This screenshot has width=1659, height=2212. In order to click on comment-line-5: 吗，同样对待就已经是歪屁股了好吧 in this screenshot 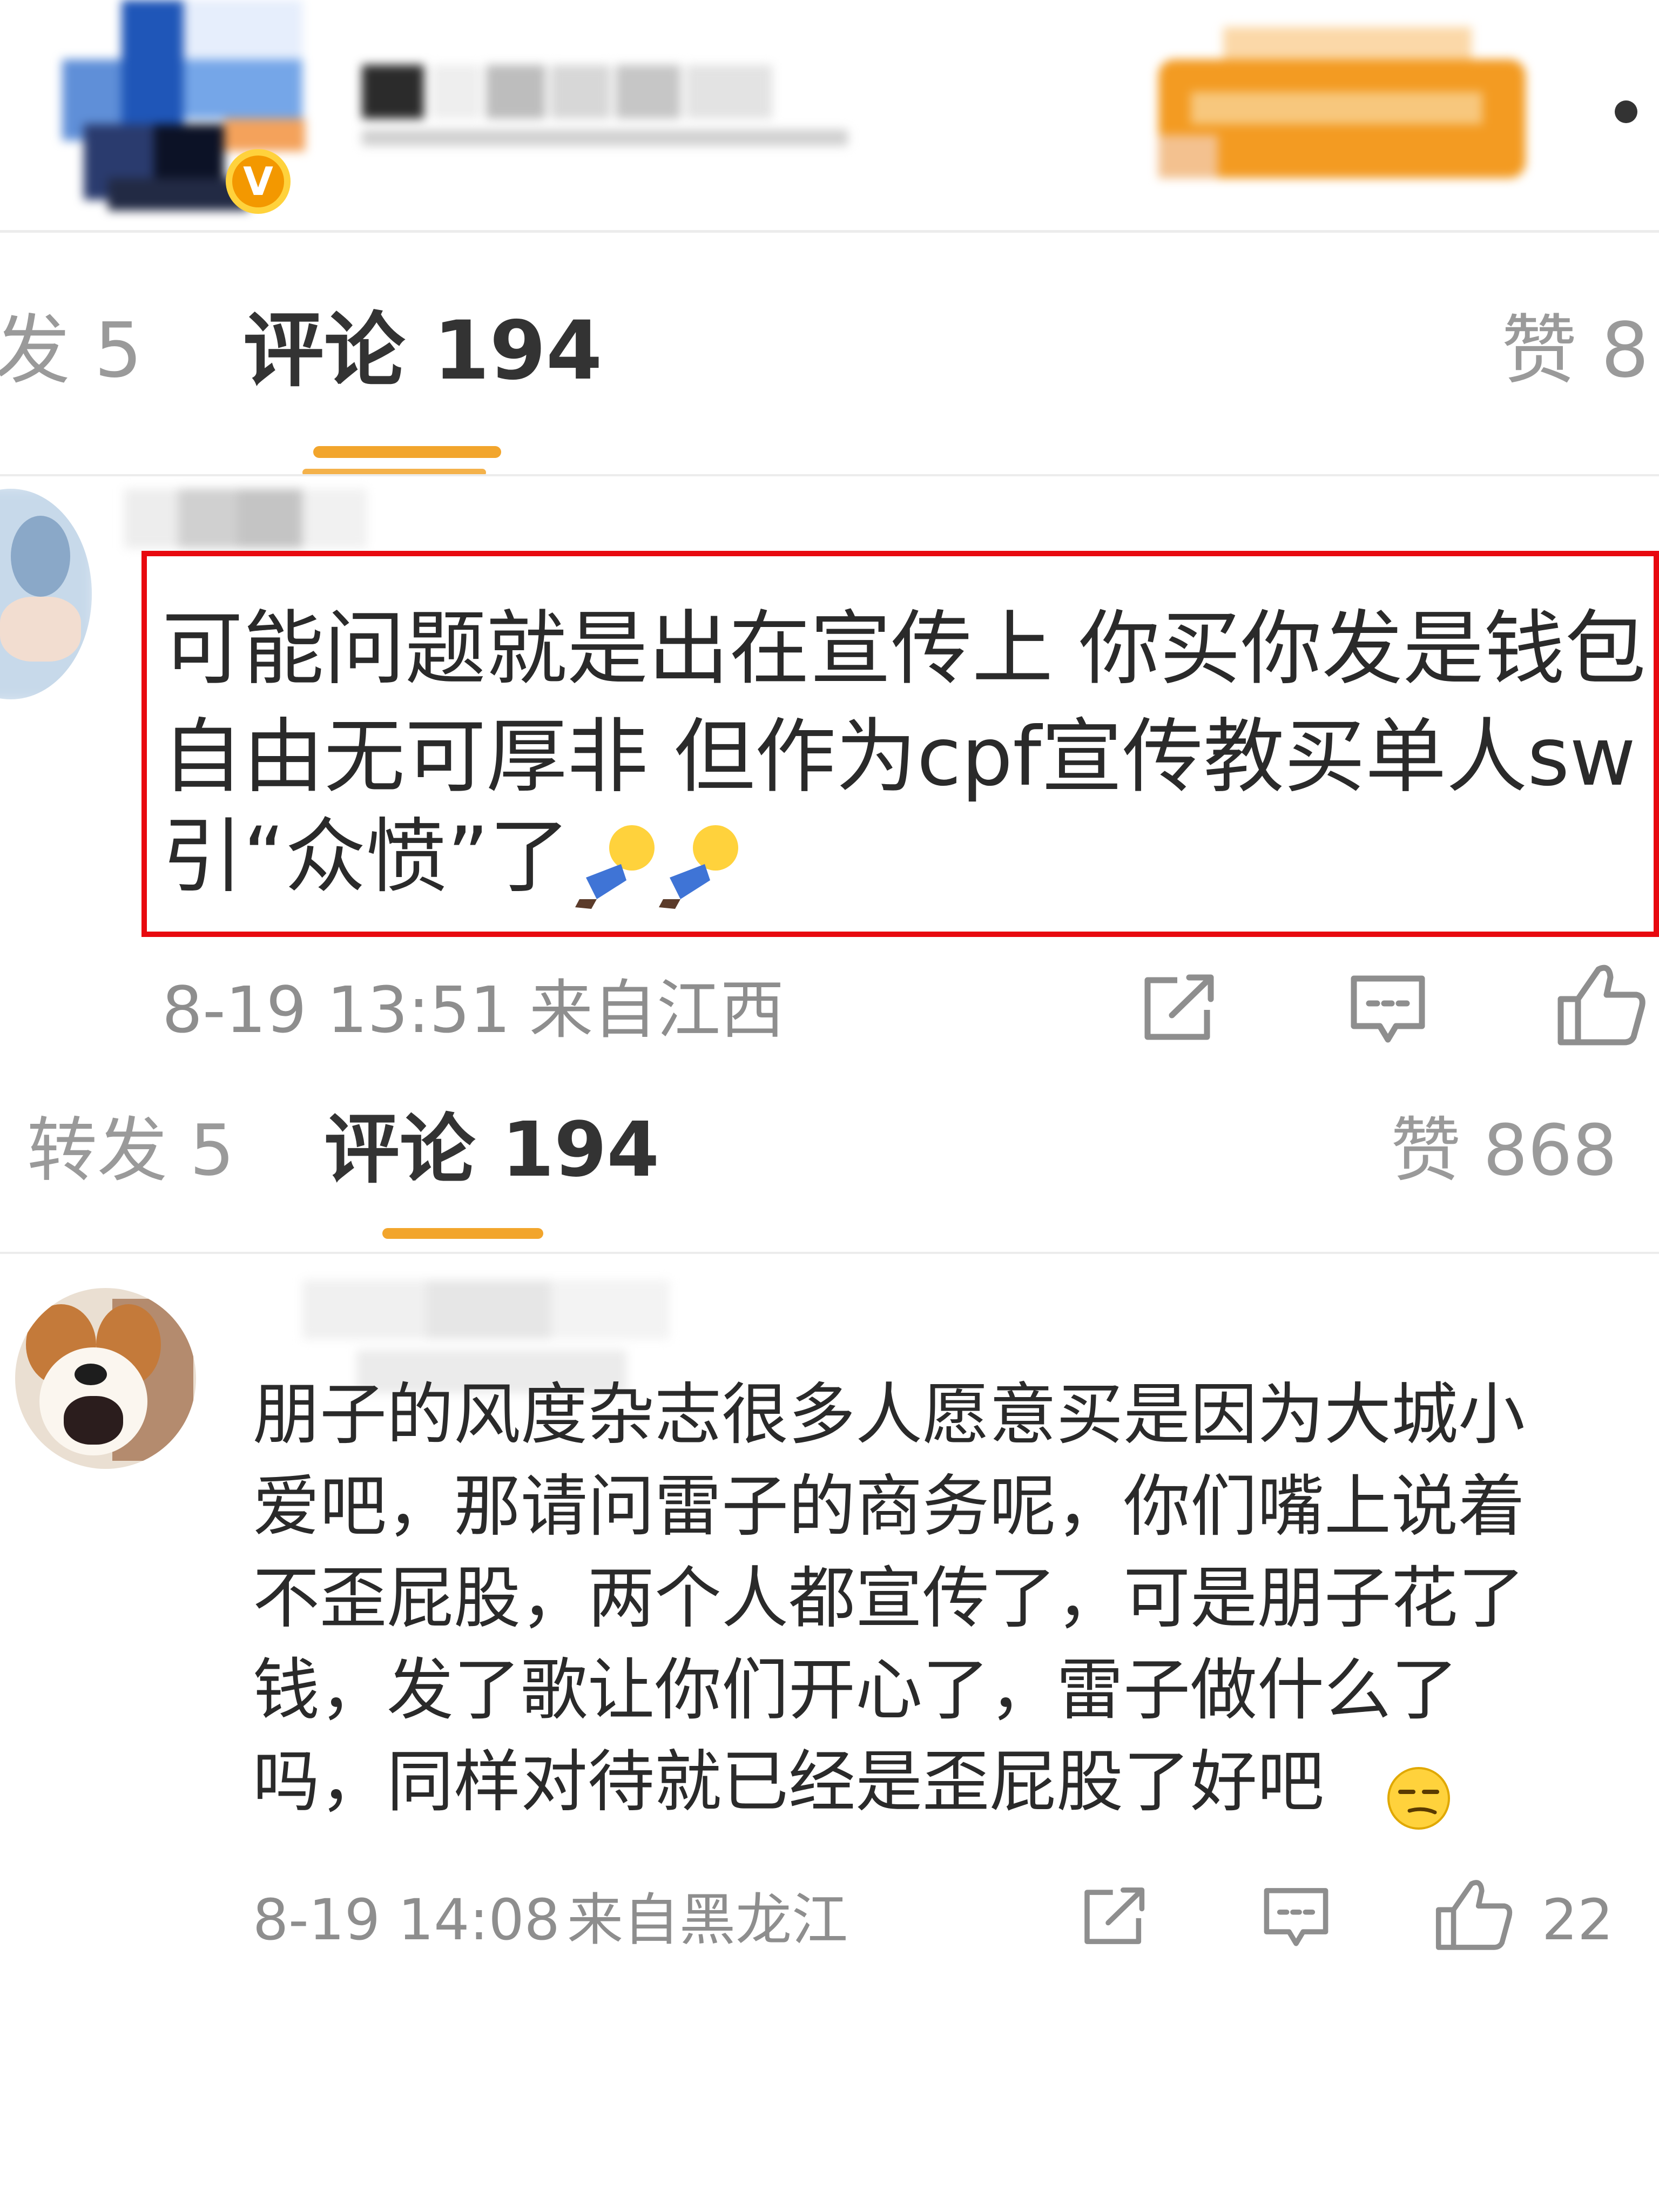, I will do `click(789, 1782)`.